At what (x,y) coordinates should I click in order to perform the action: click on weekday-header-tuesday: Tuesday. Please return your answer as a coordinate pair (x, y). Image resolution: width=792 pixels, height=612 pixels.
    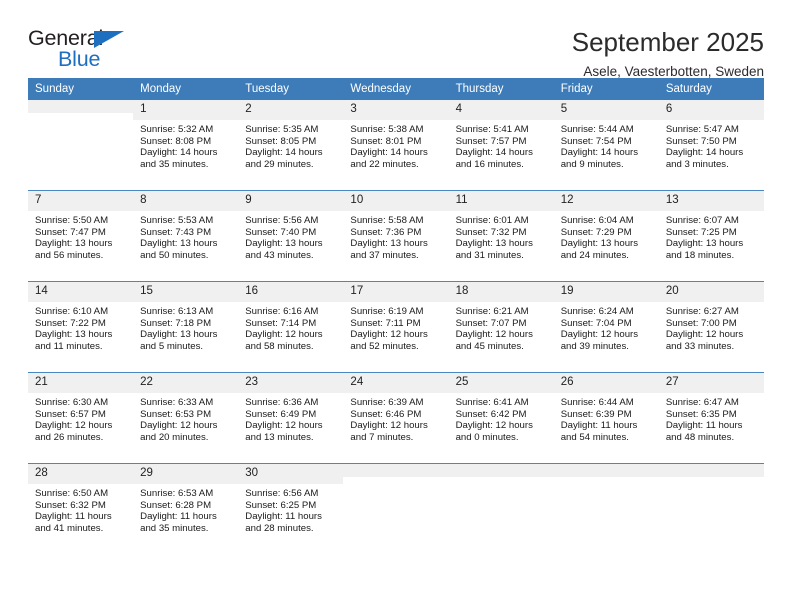
    Looking at the image, I should click on (291, 89).